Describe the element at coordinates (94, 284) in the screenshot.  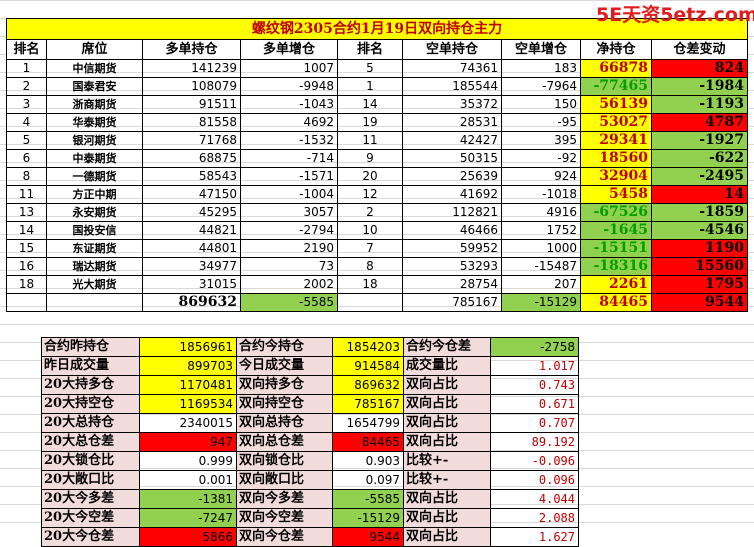
I see `seat-cell: 光大期货` at that location.